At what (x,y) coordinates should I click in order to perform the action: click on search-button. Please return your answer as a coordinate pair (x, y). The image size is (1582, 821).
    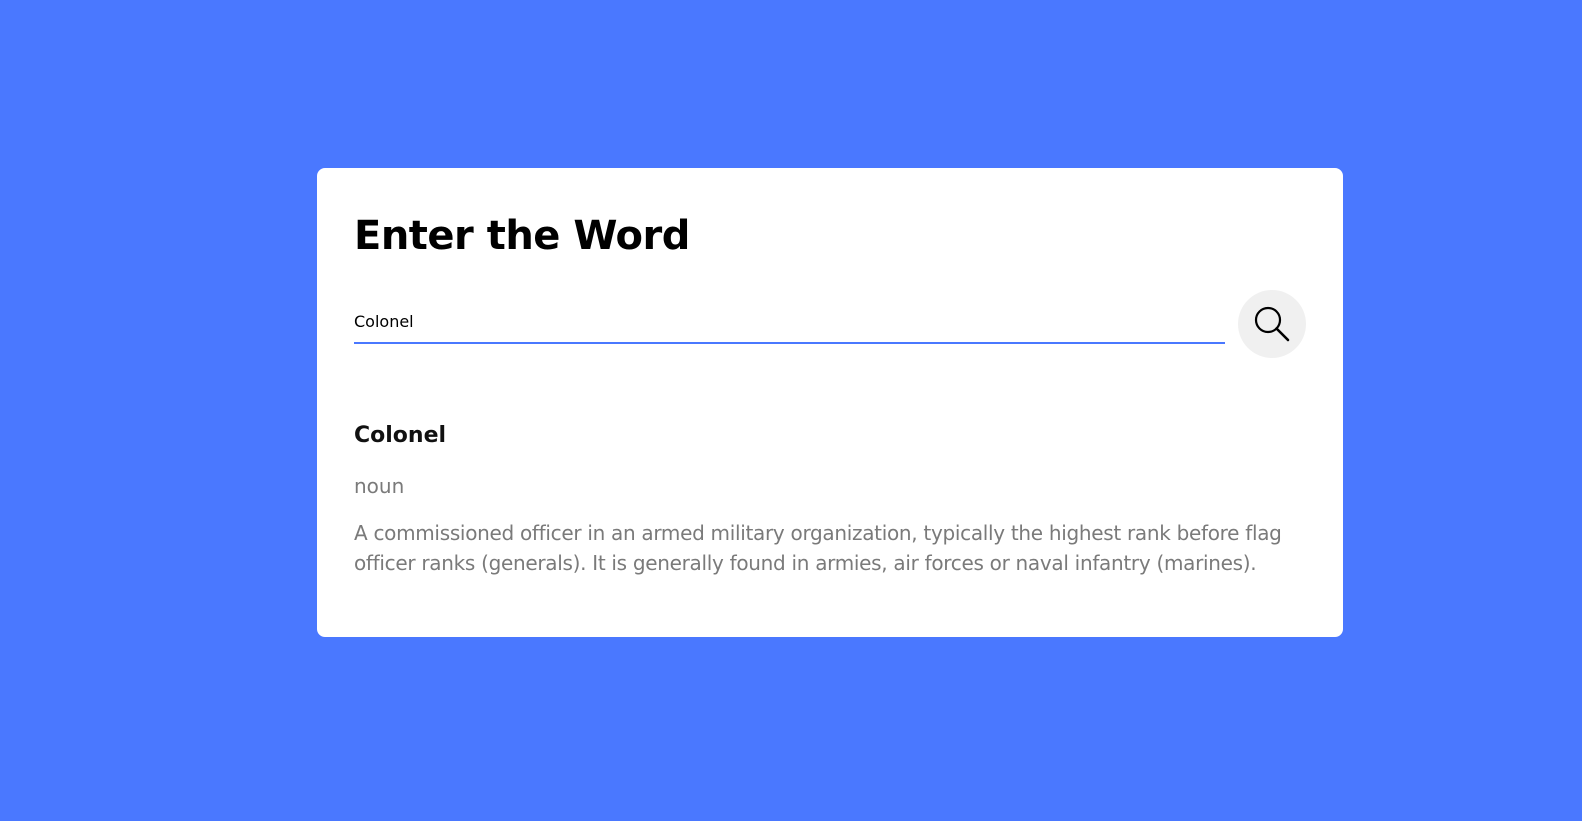
    Looking at the image, I should click on (1272, 324).